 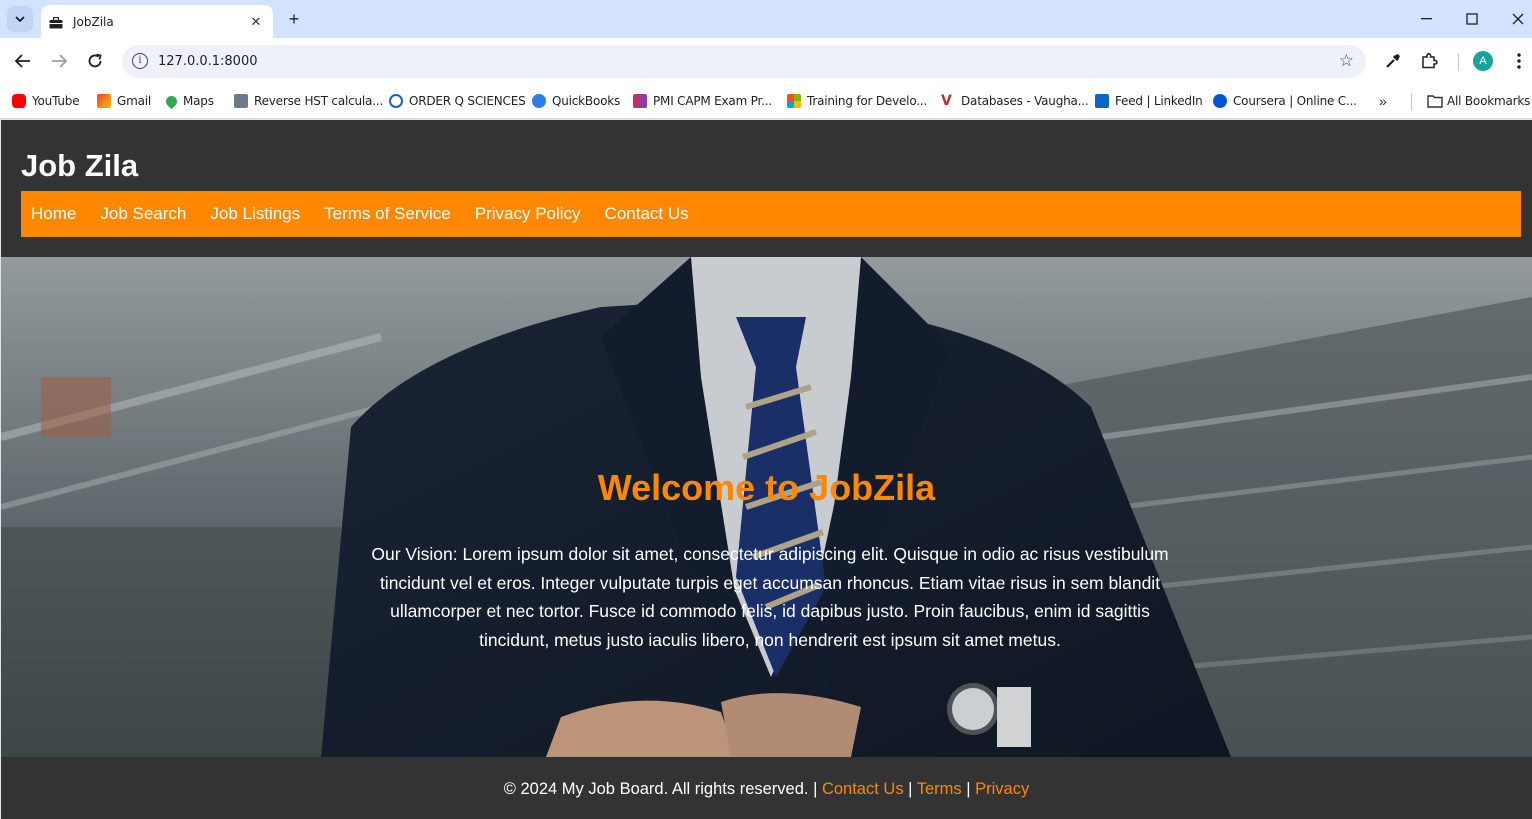 I want to click on maximize-icon, so click(x=1472, y=19).